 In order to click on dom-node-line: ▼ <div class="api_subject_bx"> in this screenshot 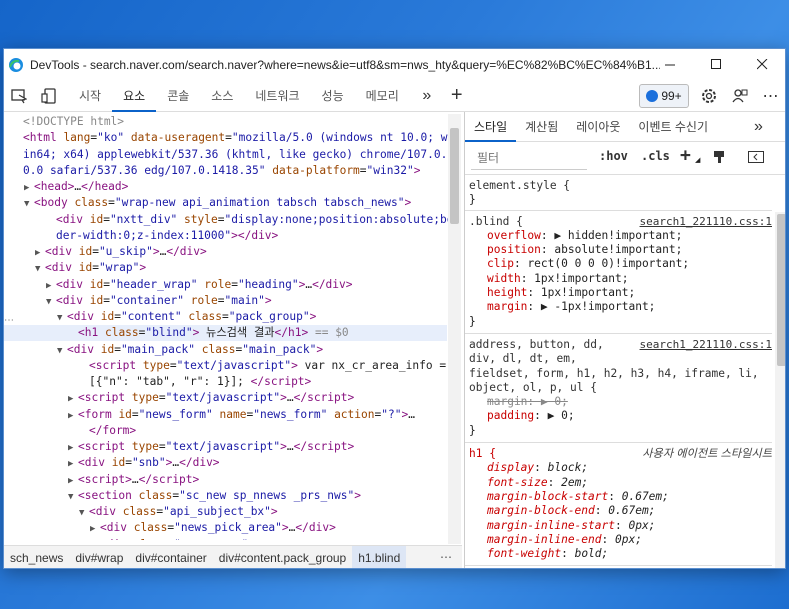, I will do `click(225, 512)`.